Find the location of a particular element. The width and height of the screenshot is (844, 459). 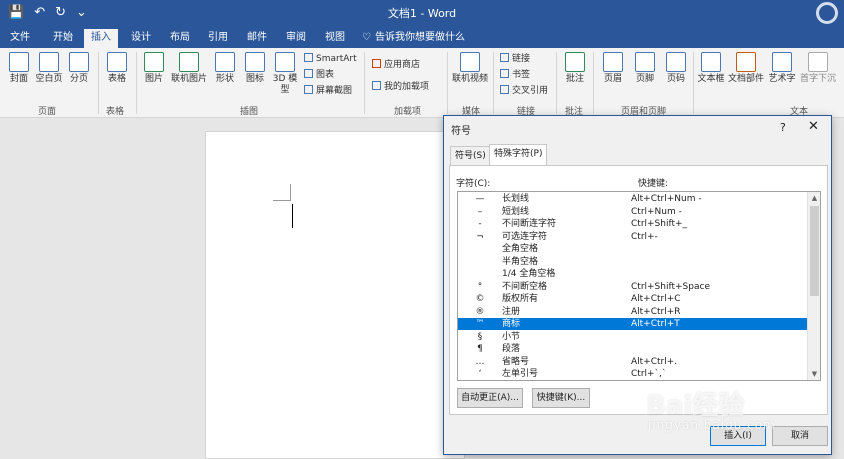

list-item: § 小节 is located at coordinates (633, 337).